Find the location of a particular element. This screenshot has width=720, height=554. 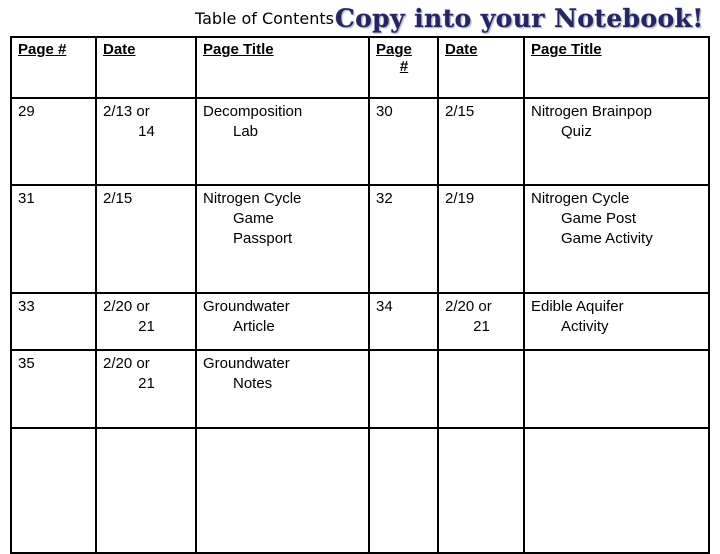

cell-page-left: 31 is located at coordinates (53, 239).